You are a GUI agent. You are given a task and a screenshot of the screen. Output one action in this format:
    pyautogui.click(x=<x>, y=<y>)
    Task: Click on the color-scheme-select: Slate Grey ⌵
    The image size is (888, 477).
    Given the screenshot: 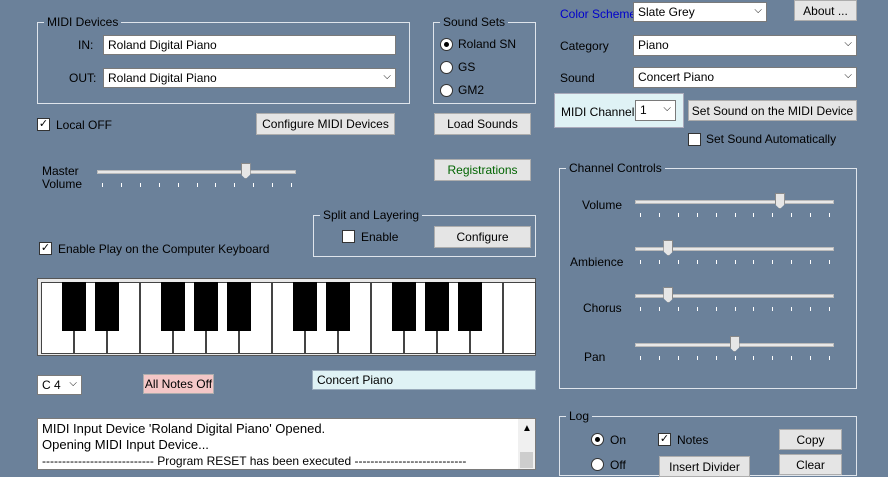 What is the action you would take?
    pyautogui.click(x=700, y=12)
    